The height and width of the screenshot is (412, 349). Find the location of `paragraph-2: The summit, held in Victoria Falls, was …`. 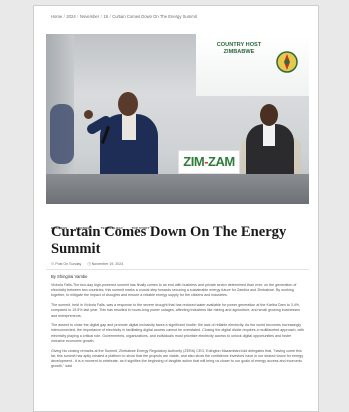

paragraph-2: The summit, held in Victoria Falls, was … is located at coordinates (176, 310).